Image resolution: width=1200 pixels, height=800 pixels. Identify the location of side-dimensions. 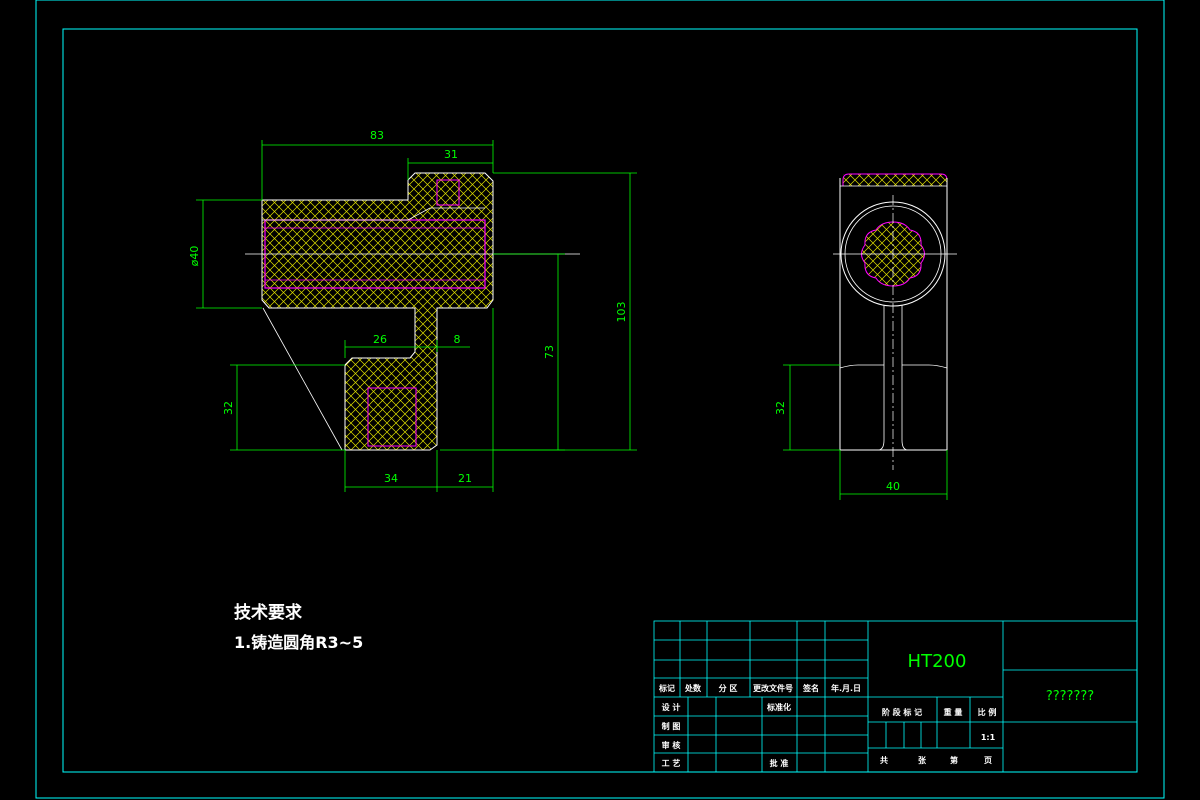
(865, 432).